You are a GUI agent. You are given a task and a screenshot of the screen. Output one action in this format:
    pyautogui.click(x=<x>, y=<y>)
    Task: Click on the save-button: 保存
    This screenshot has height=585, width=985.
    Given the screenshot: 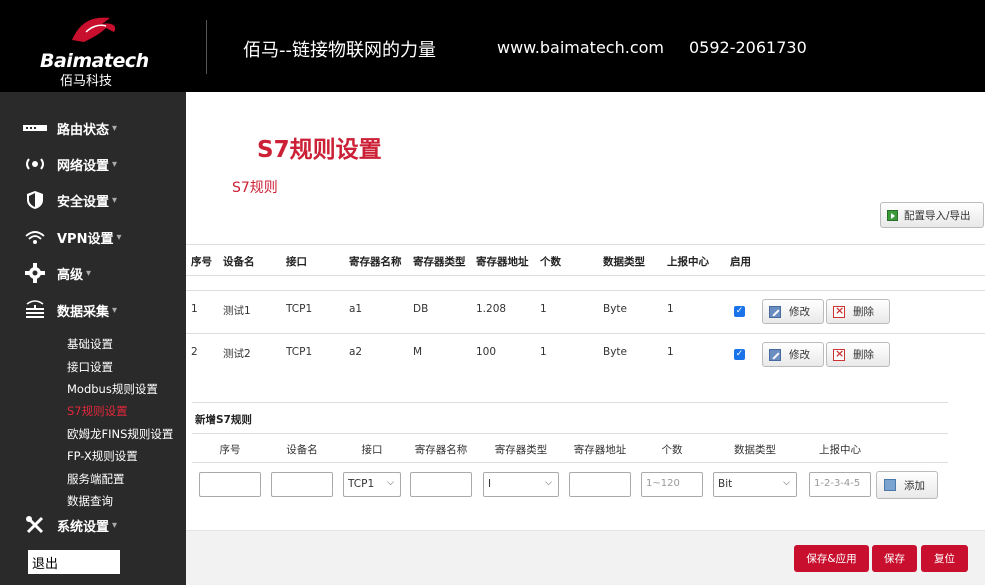 What is the action you would take?
    pyautogui.click(x=894, y=558)
    